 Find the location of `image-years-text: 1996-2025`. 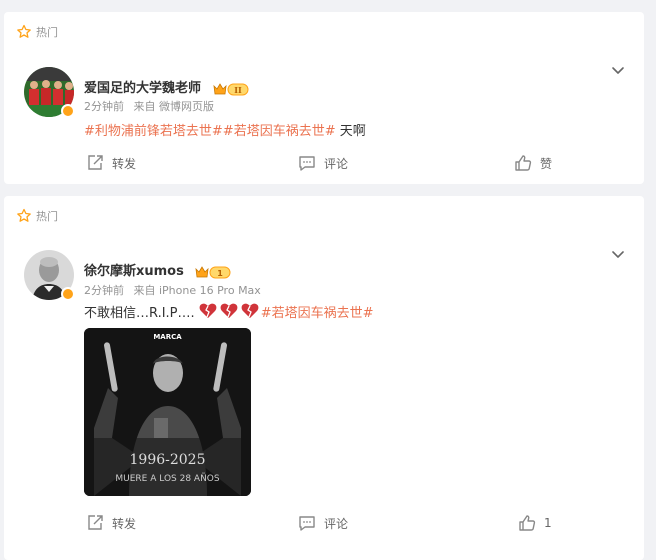

image-years-text: 1996-2025 is located at coordinates (167, 460).